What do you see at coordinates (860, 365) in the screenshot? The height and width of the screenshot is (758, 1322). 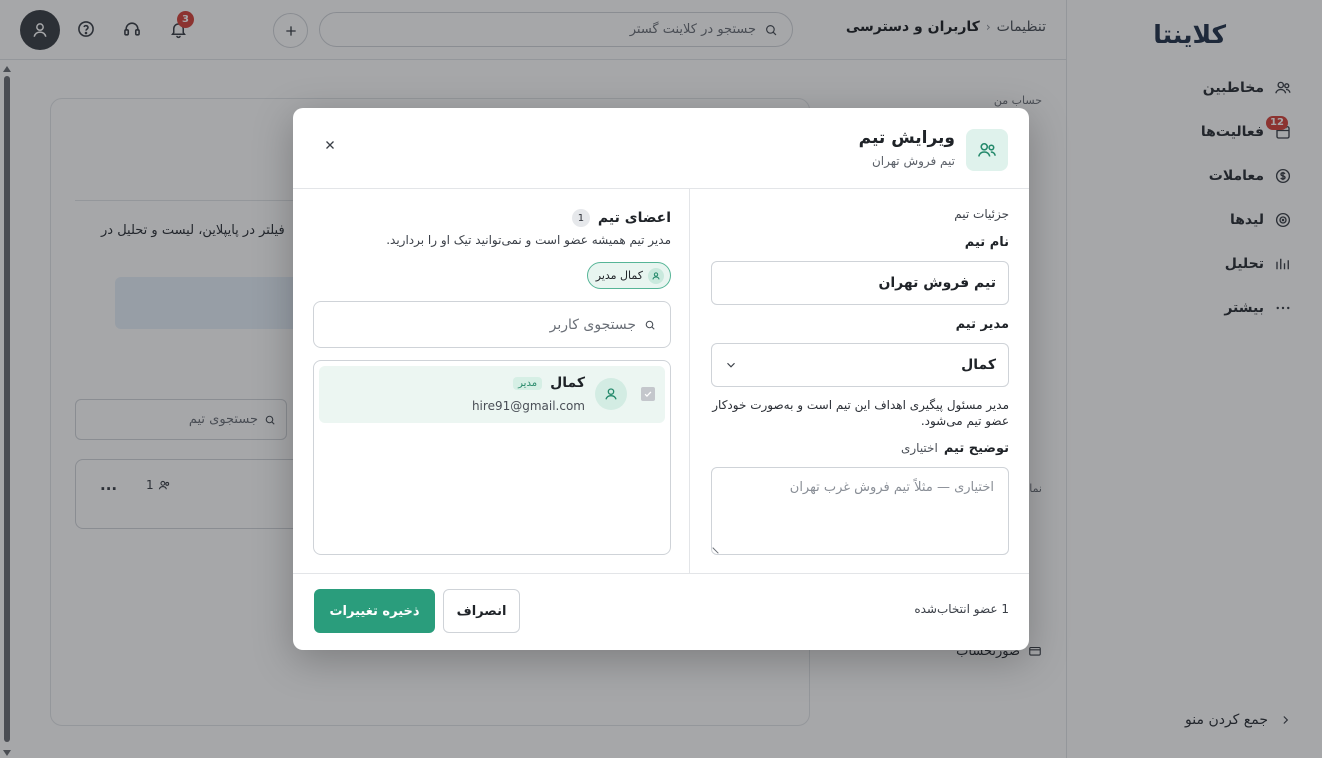 I see `team-manager-select: کمال` at bounding box center [860, 365].